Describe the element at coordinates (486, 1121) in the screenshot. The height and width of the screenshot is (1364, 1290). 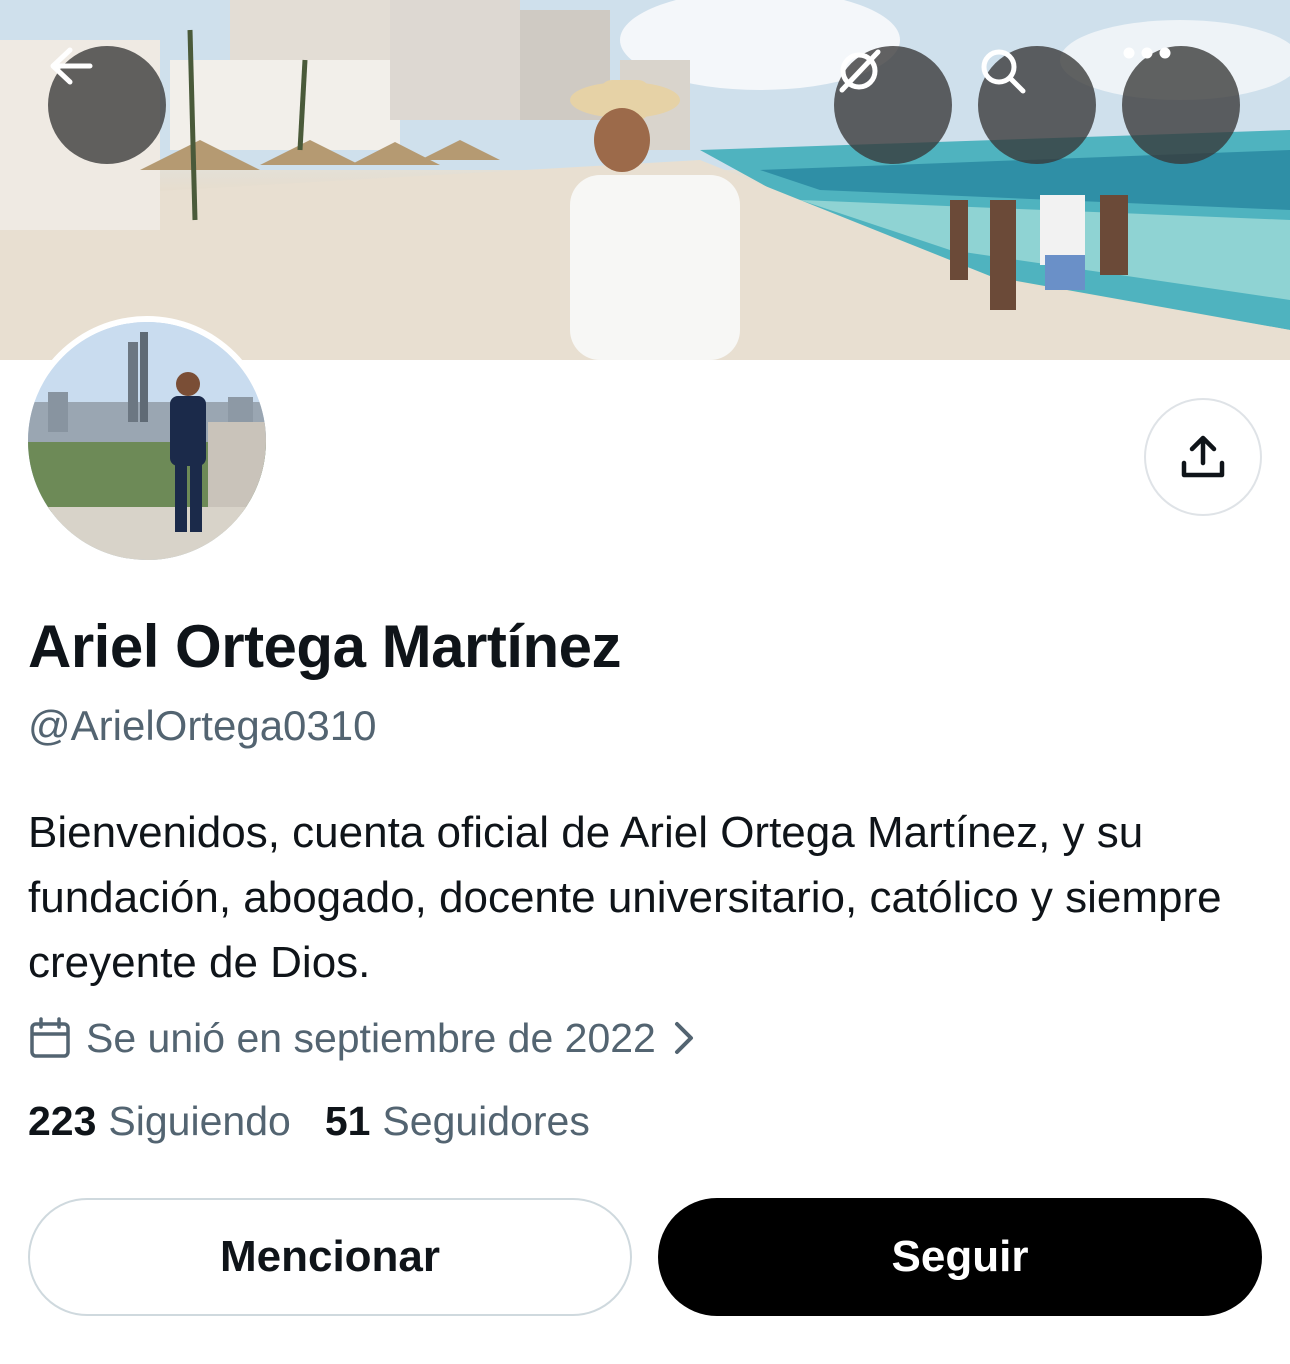
I see `followers-label: Seguidores` at that location.